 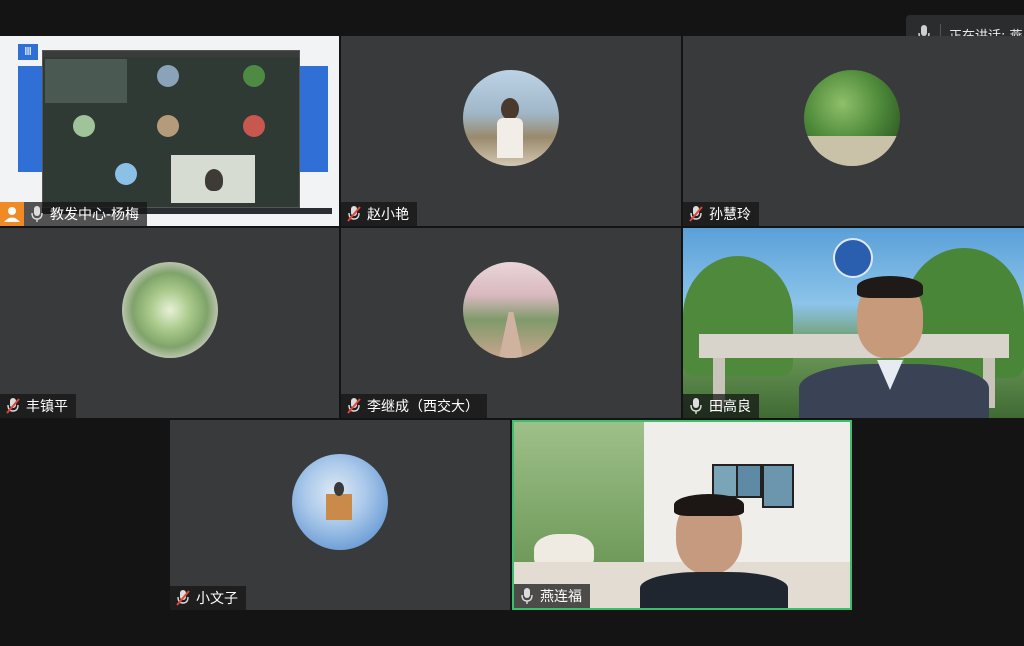 I want to click on participant-tile-active-speaker: 燕连福, so click(x=682, y=515).